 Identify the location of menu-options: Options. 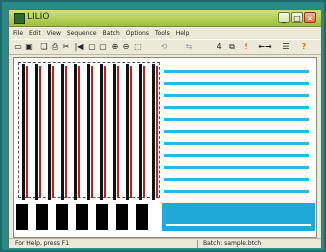
(137, 33).